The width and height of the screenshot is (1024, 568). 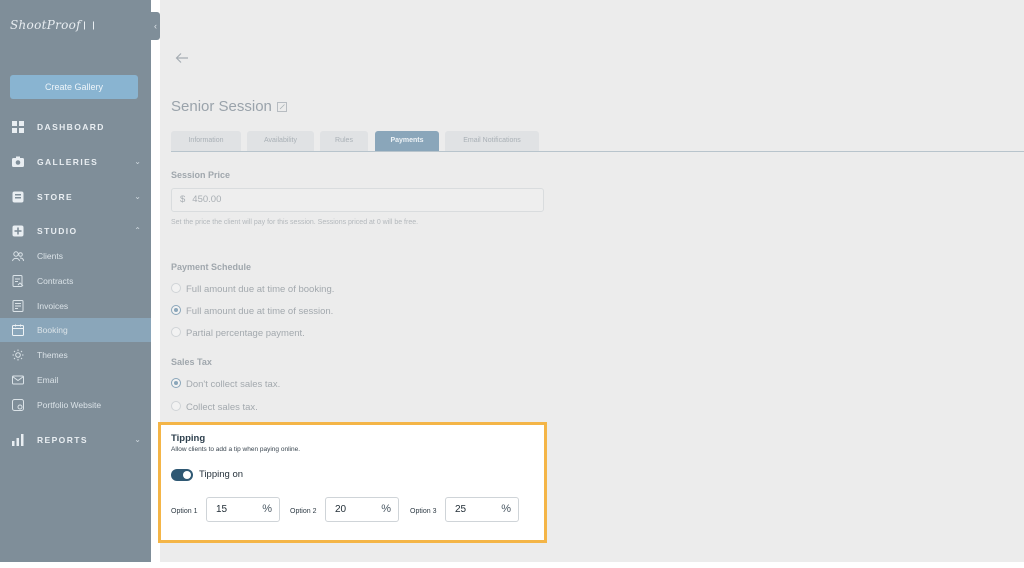 I want to click on contract-icon, so click(x=18, y=281).